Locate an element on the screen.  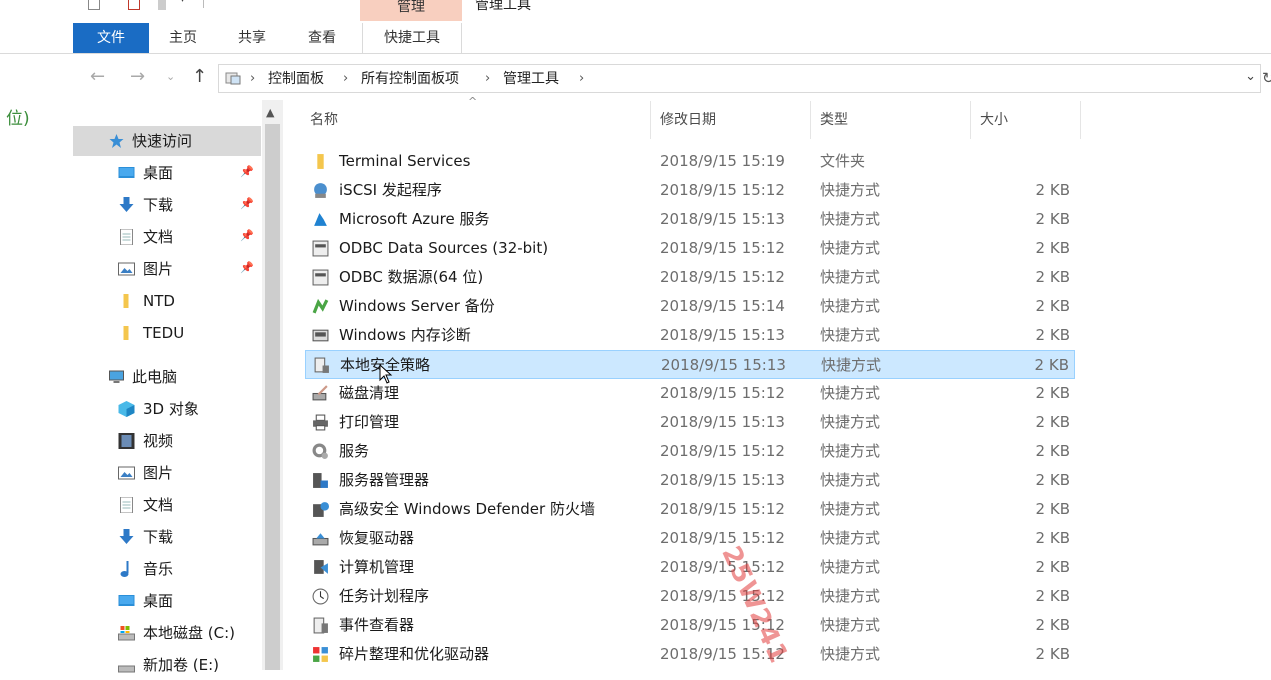
breadcrumb-all-items: 所有控制面板项 is located at coordinates (410, 79).